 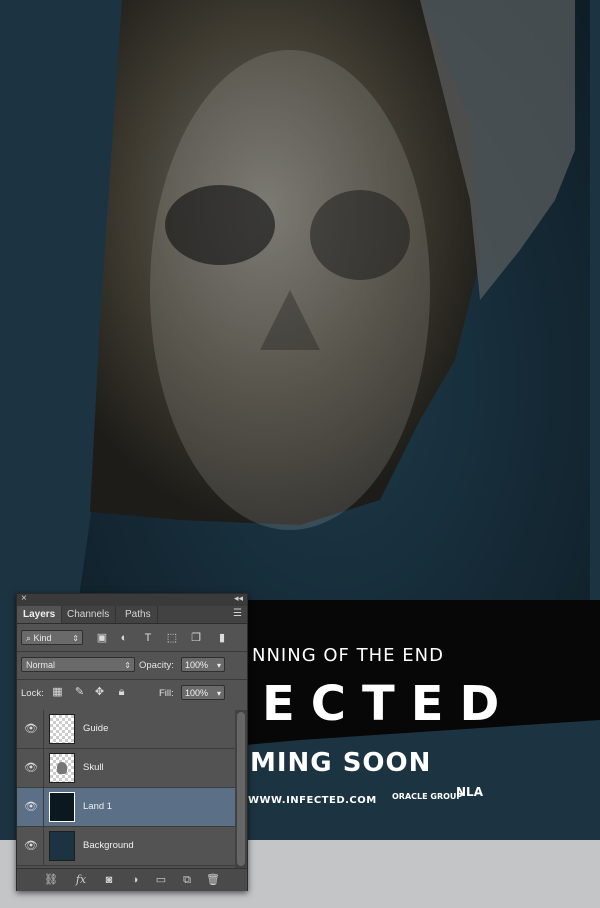 I want to click on filter-pixel-icon: ▣, so click(x=102, y=638).